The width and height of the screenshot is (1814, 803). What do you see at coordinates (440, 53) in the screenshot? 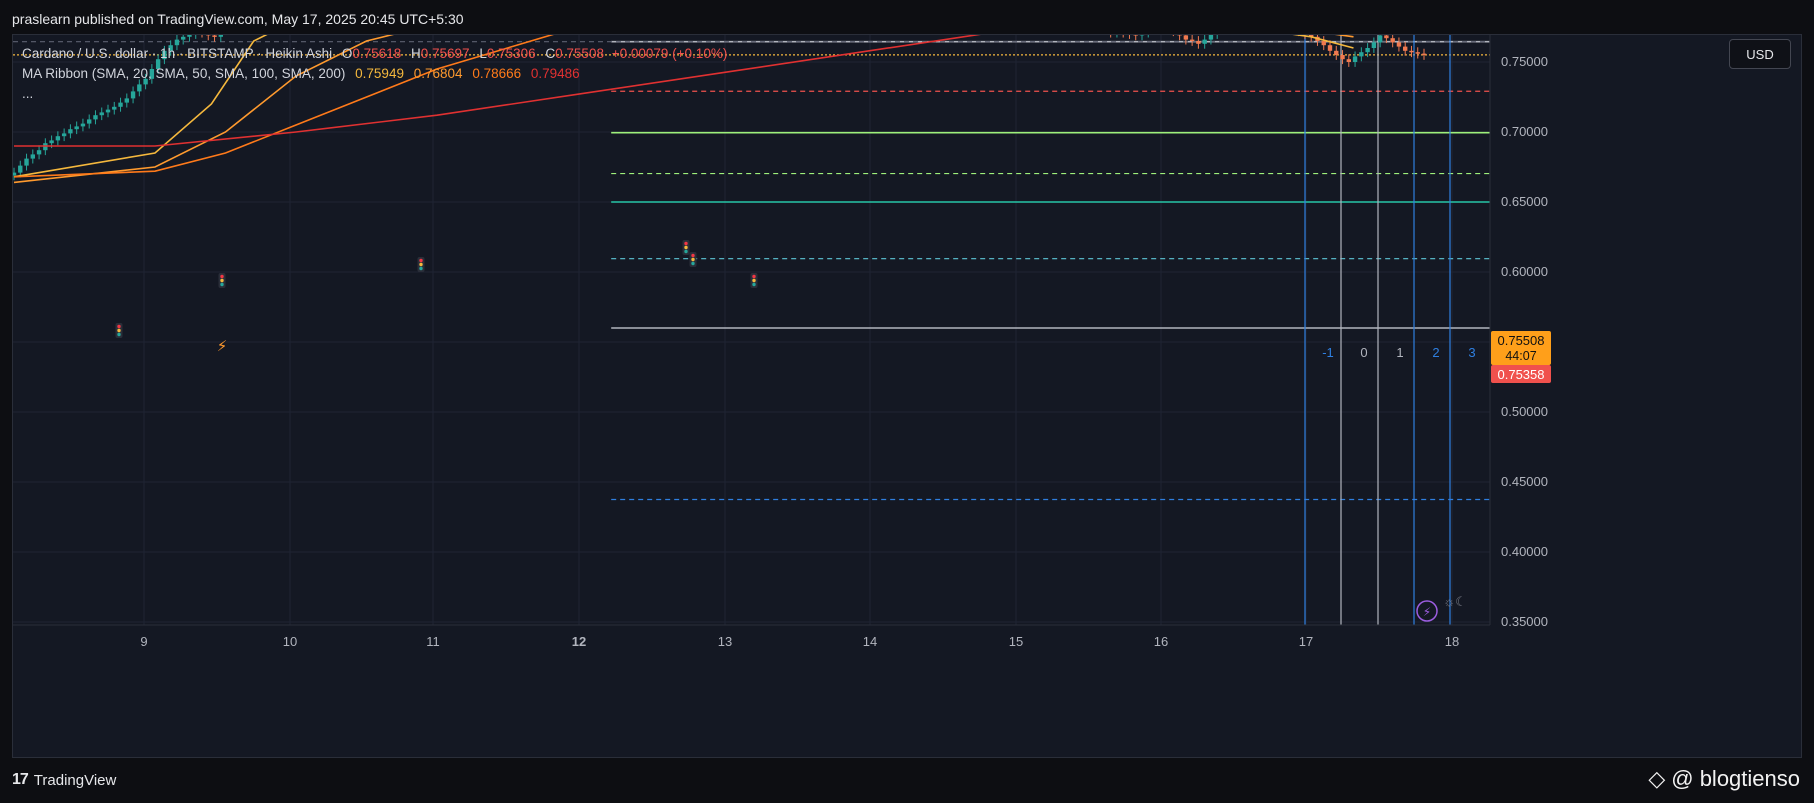
I see `ohlc-high: H0.75697` at bounding box center [440, 53].